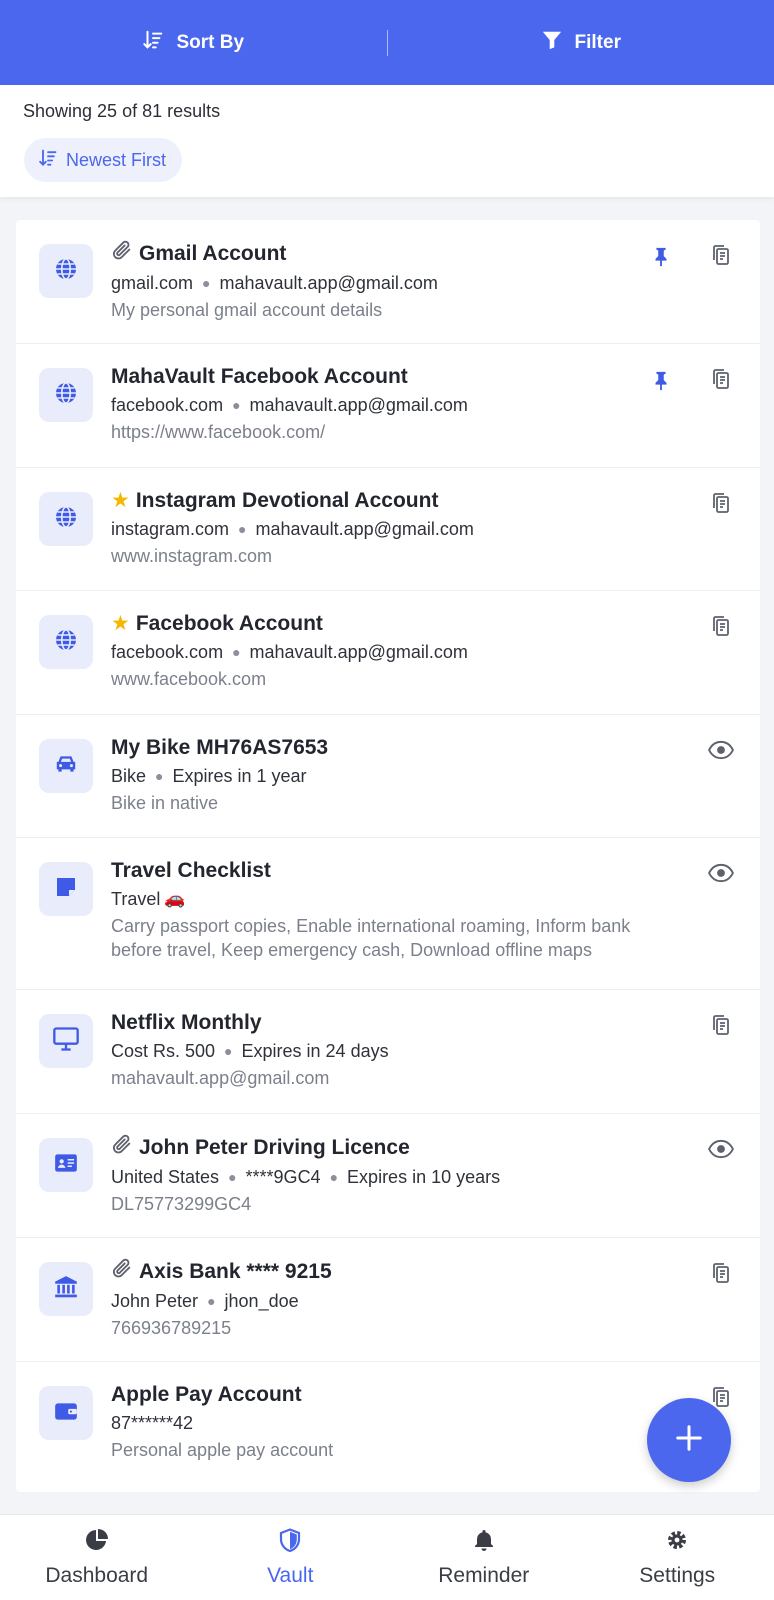 This screenshot has height=1600, width=774. What do you see at coordinates (677, 1575) in the screenshot?
I see `nav-tab-label: Settings` at bounding box center [677, 1575].